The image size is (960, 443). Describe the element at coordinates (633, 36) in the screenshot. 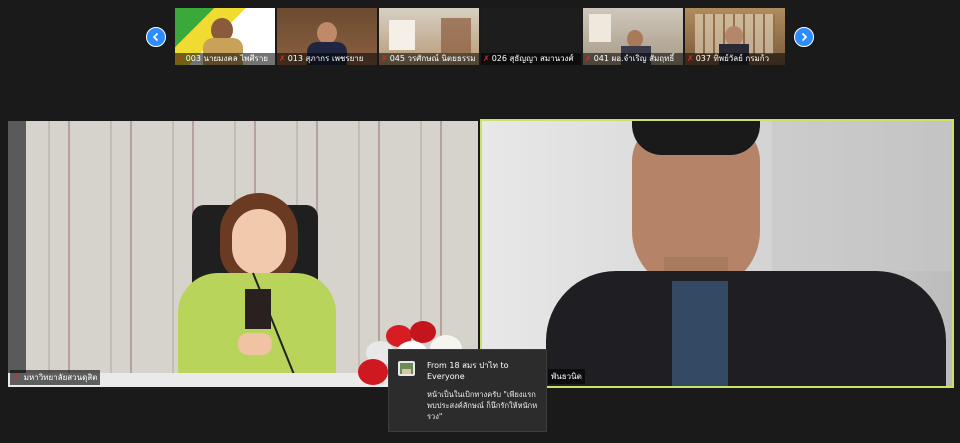

I see `participant-thumb: ✗ 041 ผอ.จำเริญ สัมฤทธิ์` at that location.